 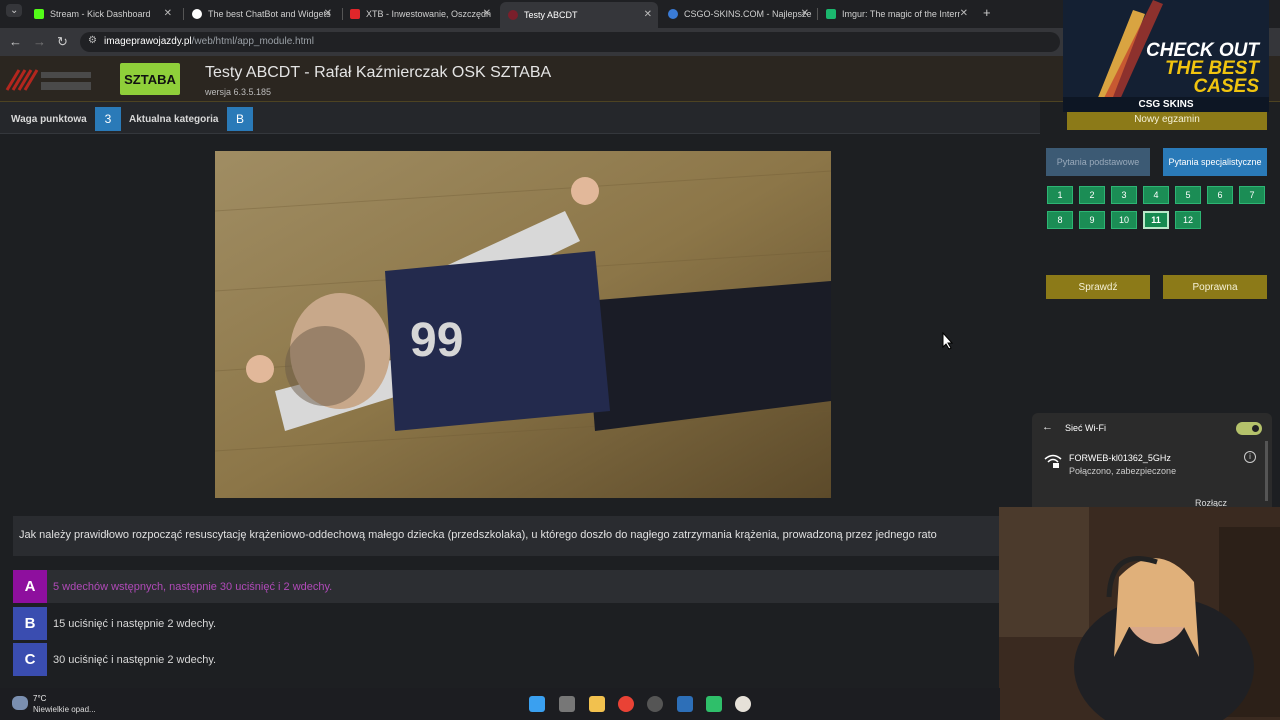 I want to click on question-number-button: 1, so click(x=1060, y=195).